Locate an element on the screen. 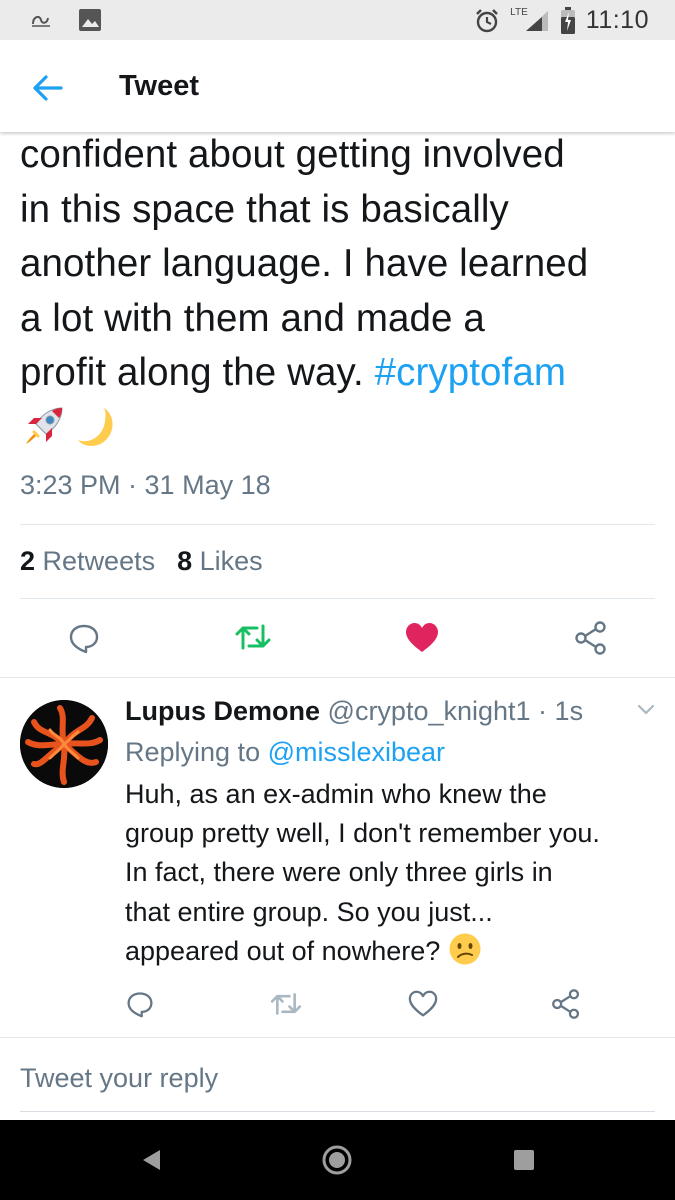 The image size is (675, 1200). likes-stat: 8 Likes is located at coordinates (220, 561).